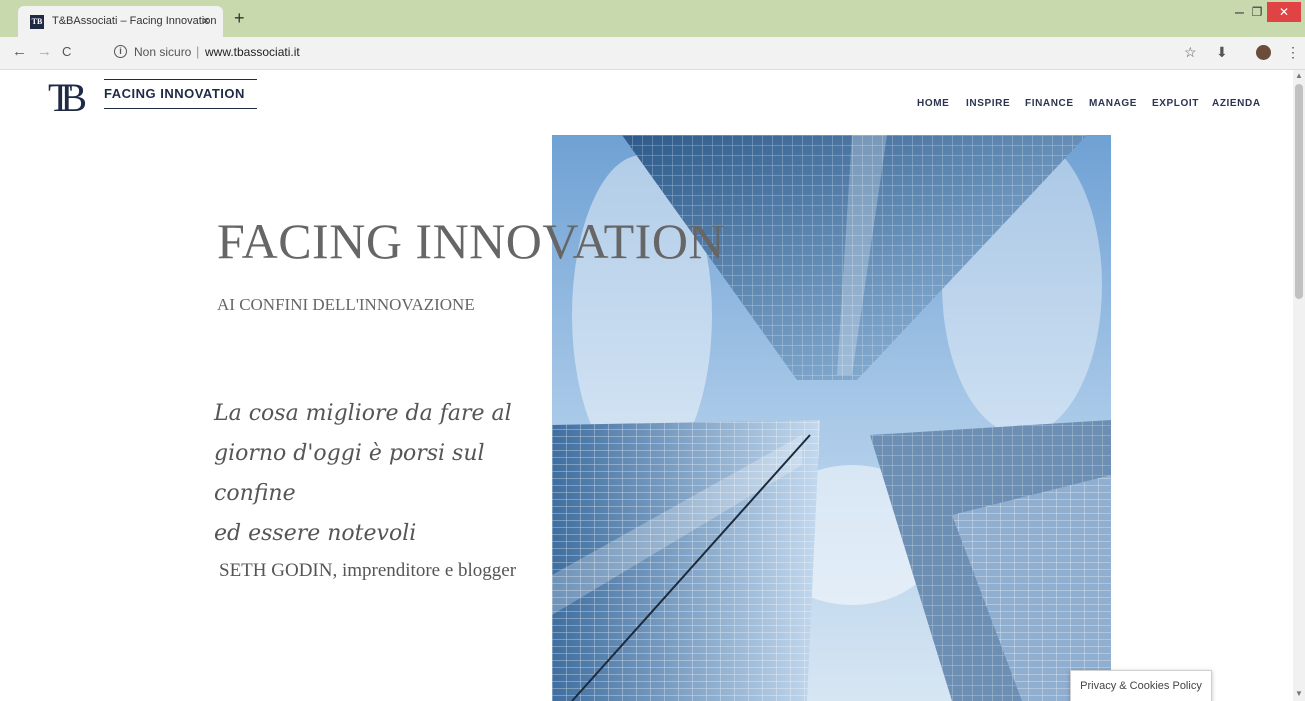 Image resolution: width=1305 pixels, height=701 pixels. I want to click on page-scrollbar: ▲ ▼, so click(1299, 385).